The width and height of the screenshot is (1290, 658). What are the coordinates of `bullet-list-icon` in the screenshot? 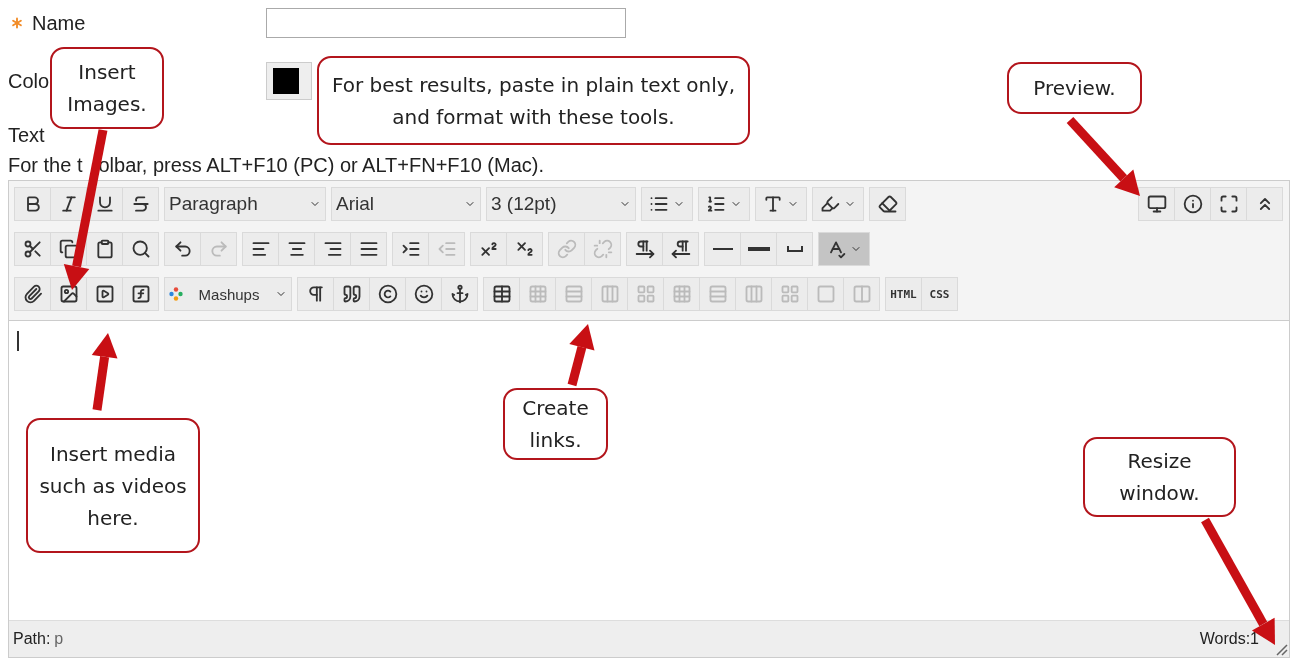 It's located at (659, 204).